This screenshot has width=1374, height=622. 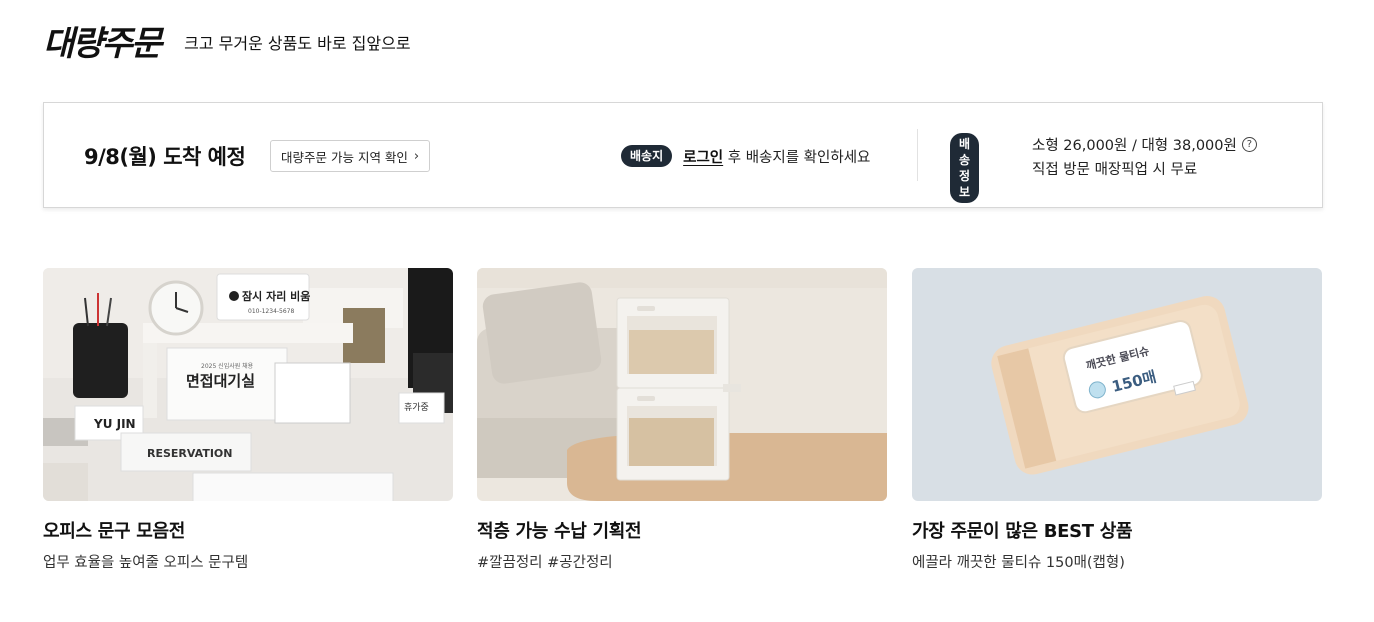 I want to click on shipping-address-badge: 배송지, so click(x=647, y=156).